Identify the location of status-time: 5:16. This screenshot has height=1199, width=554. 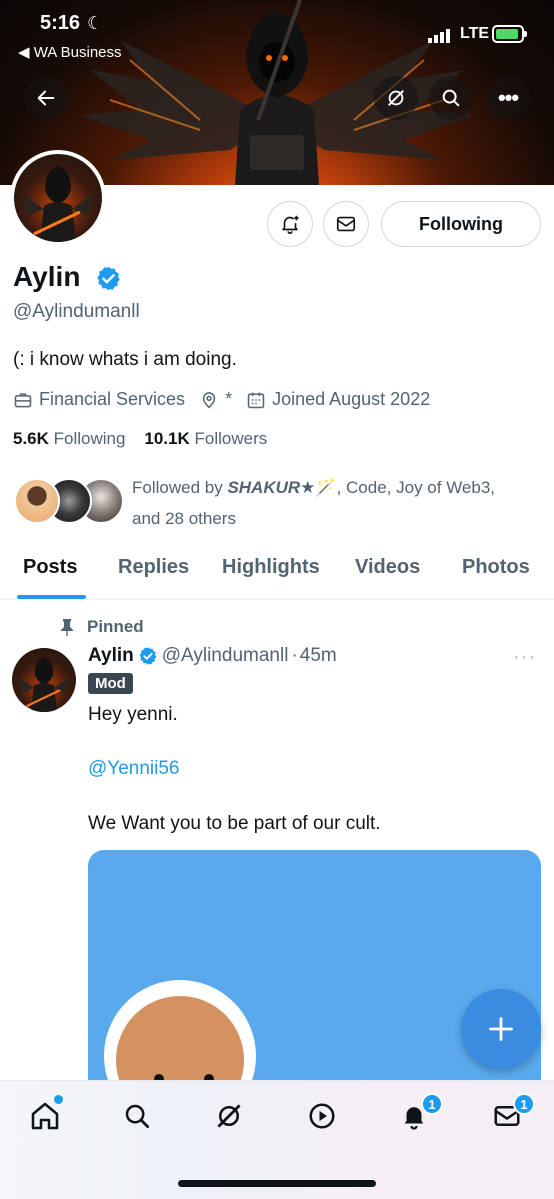
(60, 23).